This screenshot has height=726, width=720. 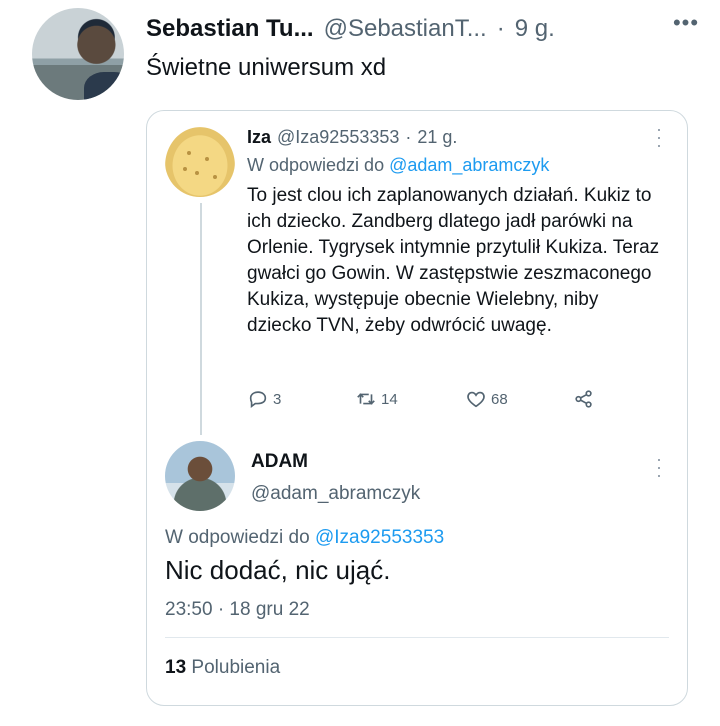 What do you see at coordinates (176, 667) in the screenshot?
I see `likes-count: 13` at bounding box center [176, 667].